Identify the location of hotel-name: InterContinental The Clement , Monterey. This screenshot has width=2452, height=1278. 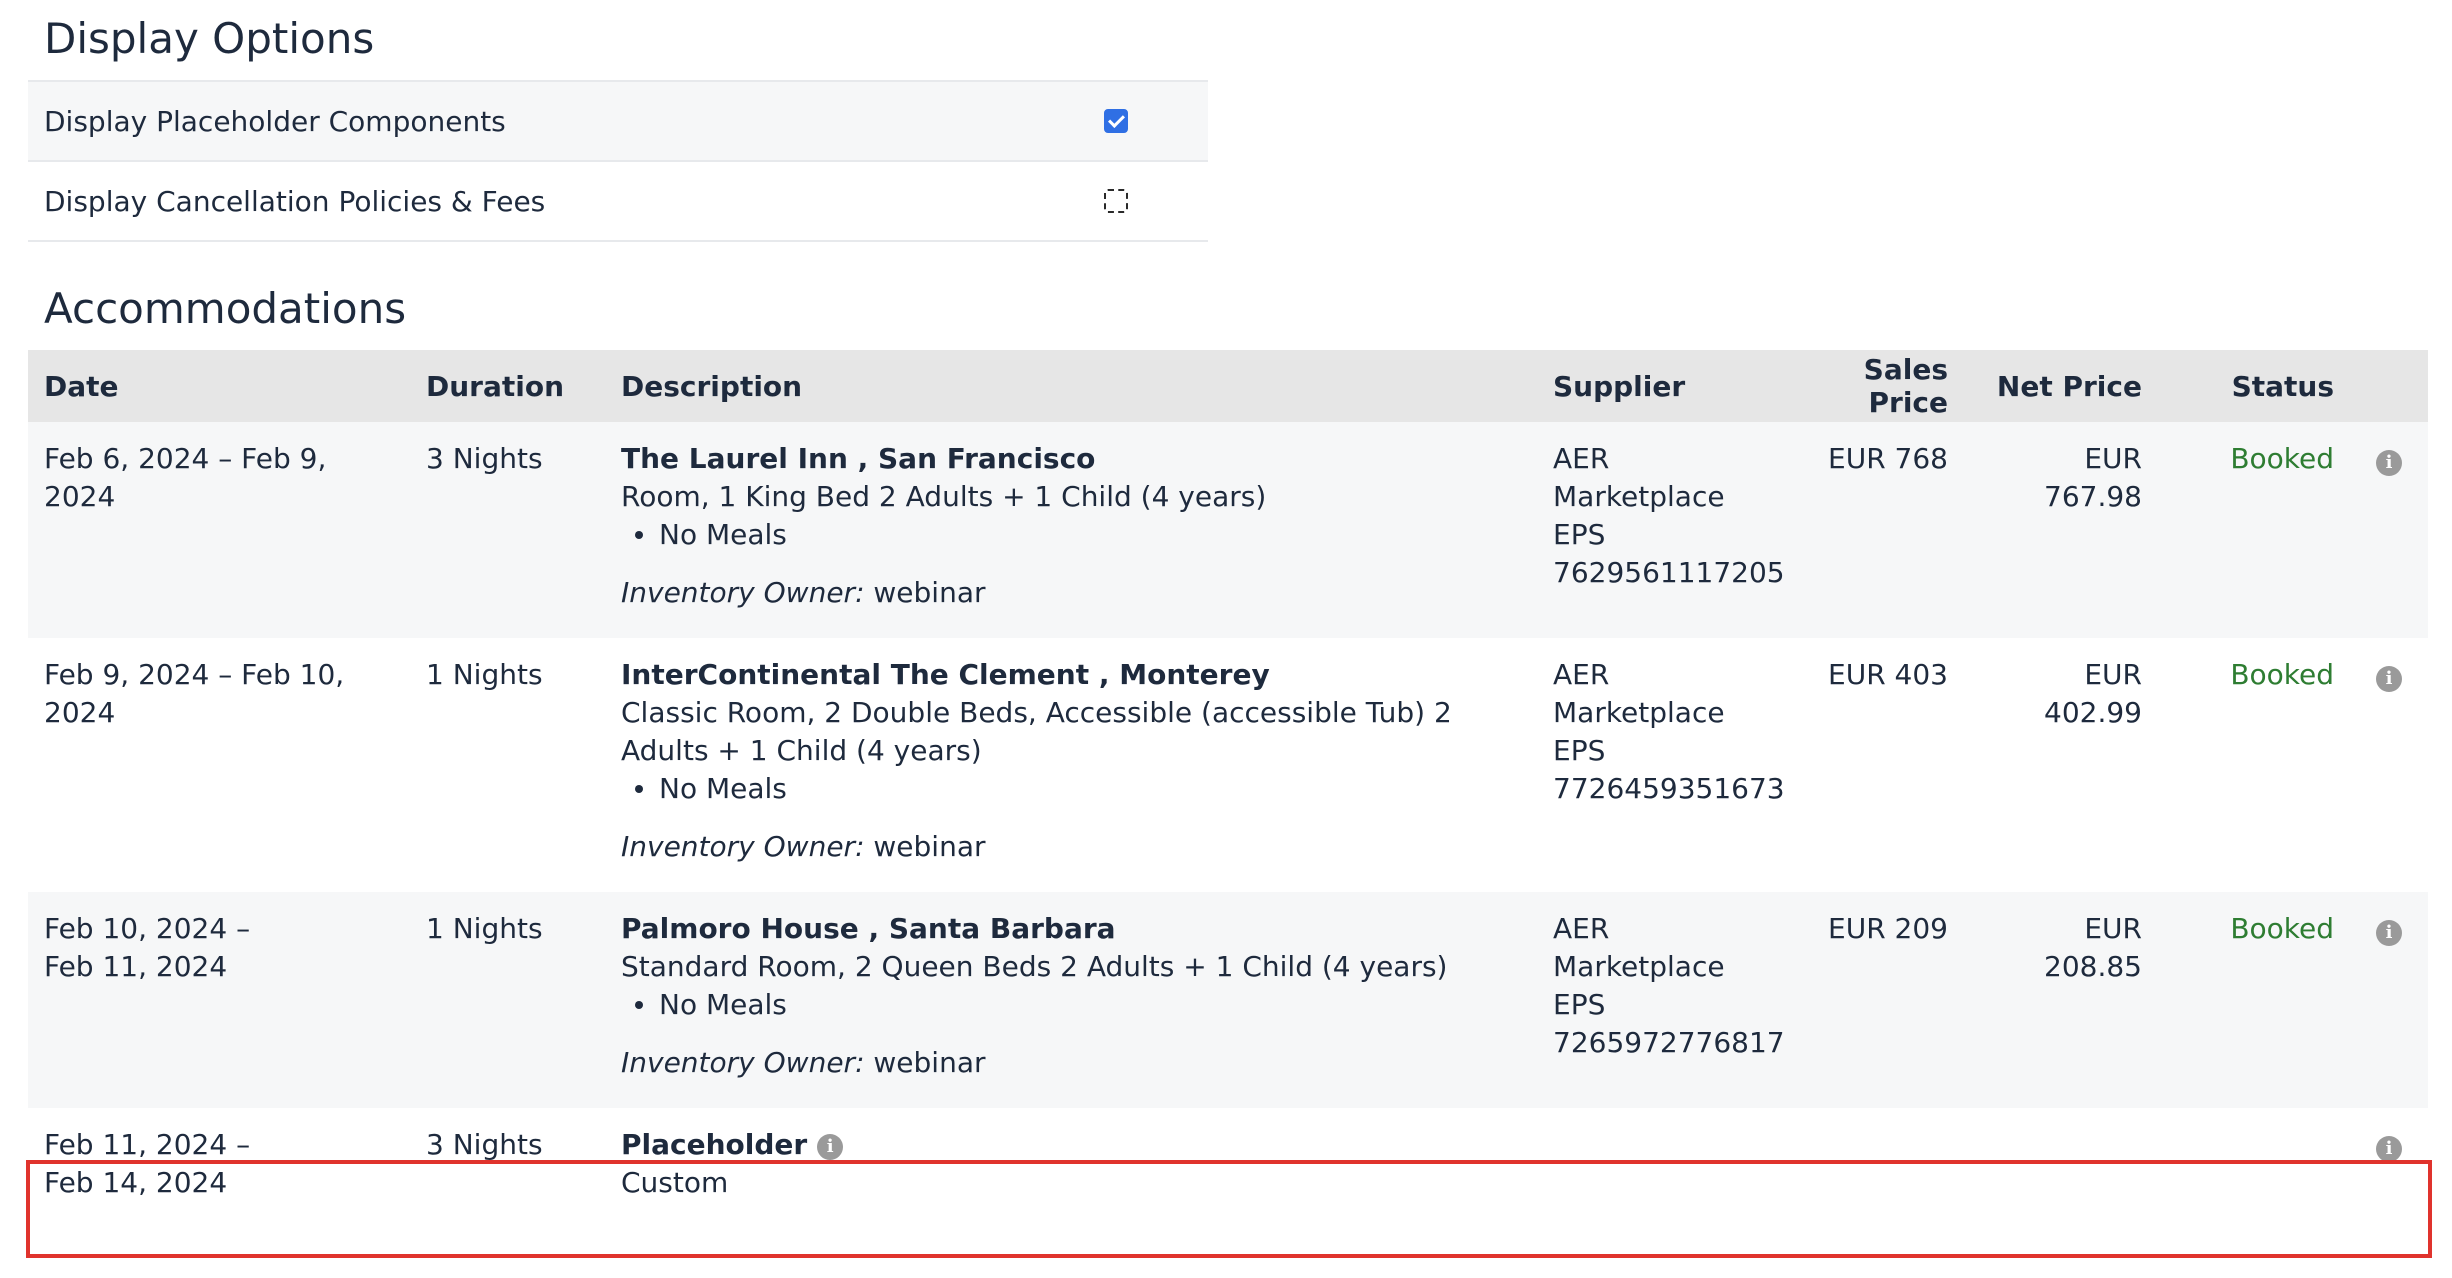
(945, 674).